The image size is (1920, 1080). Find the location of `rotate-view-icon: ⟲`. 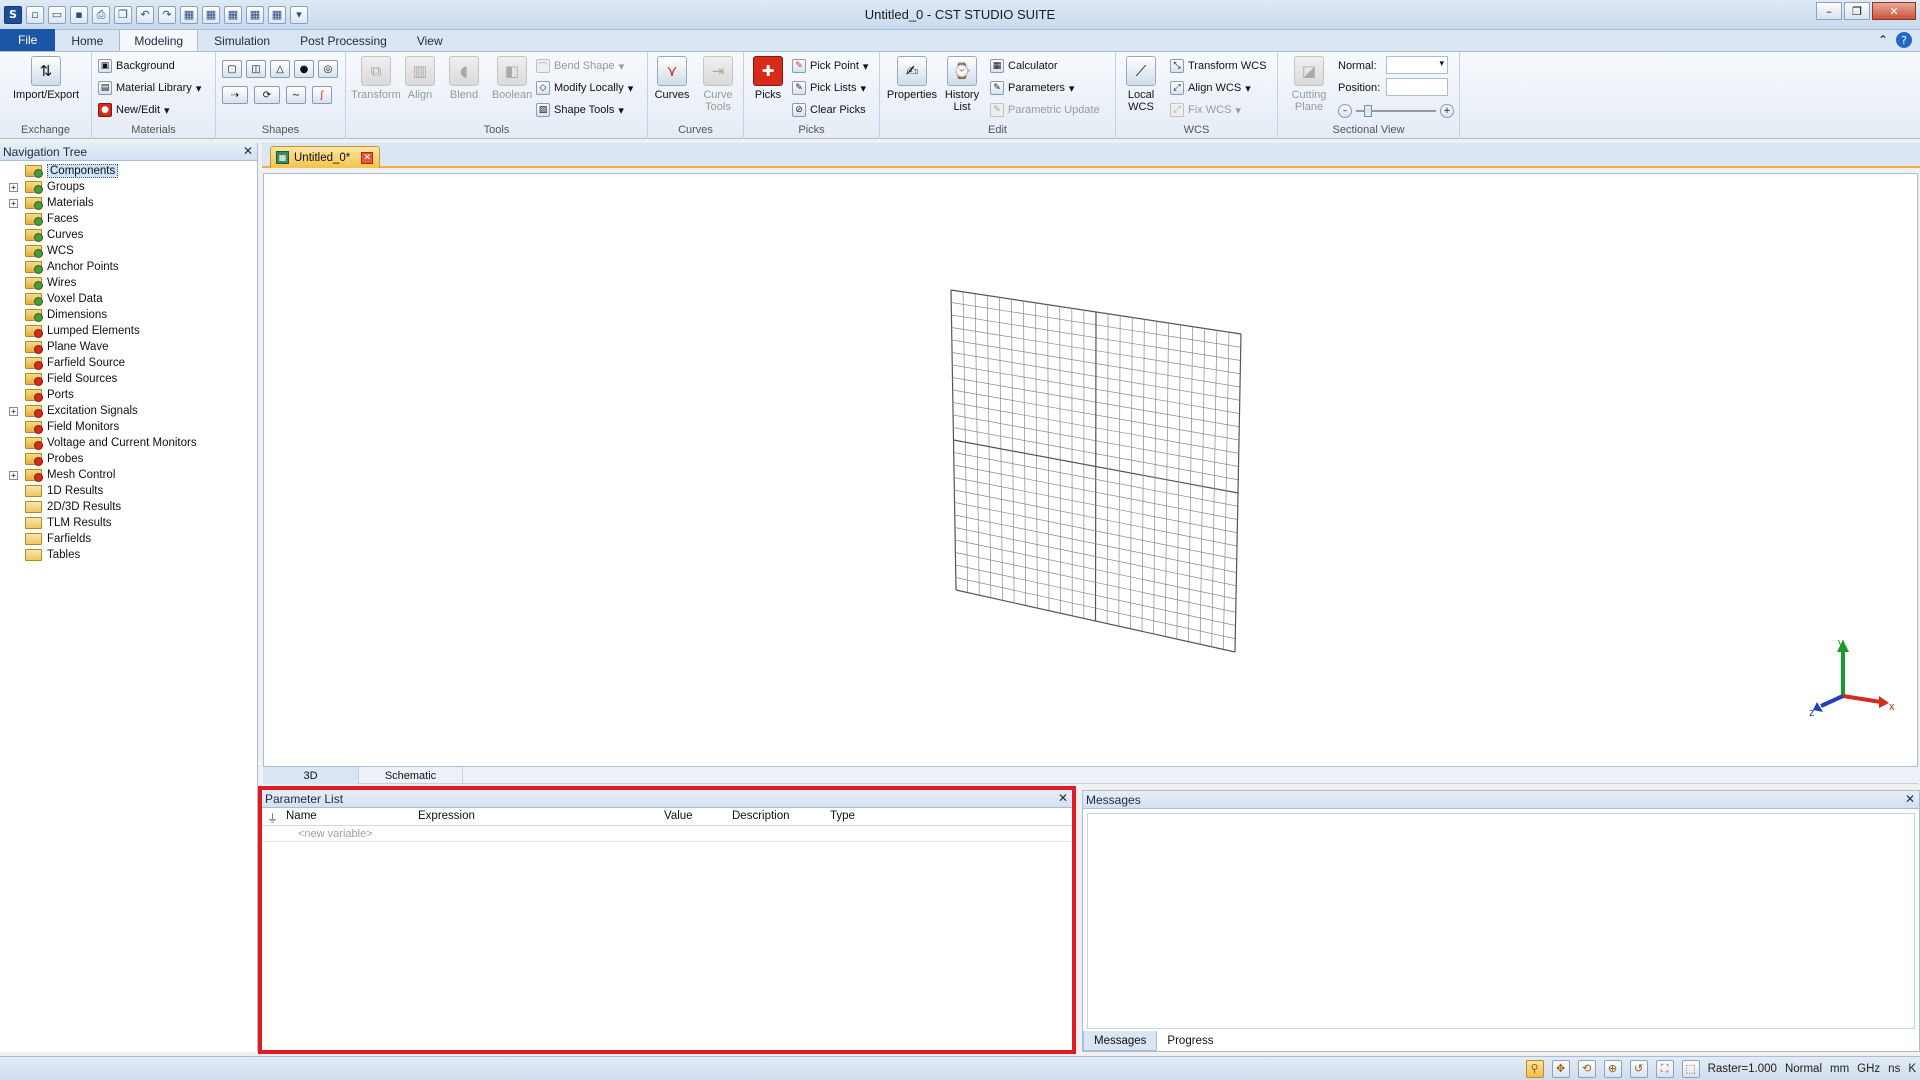

rotate-view-icon: ⟲ is located at coordinates (1586, 1068).